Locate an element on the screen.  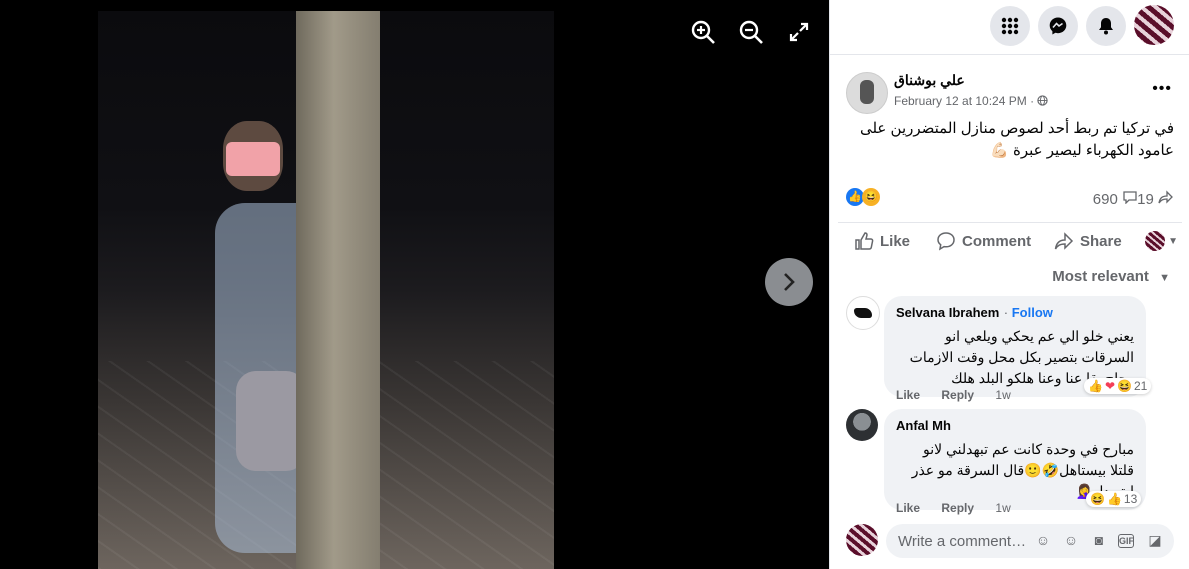
messenger-button is located at coordinates (1058, 26).